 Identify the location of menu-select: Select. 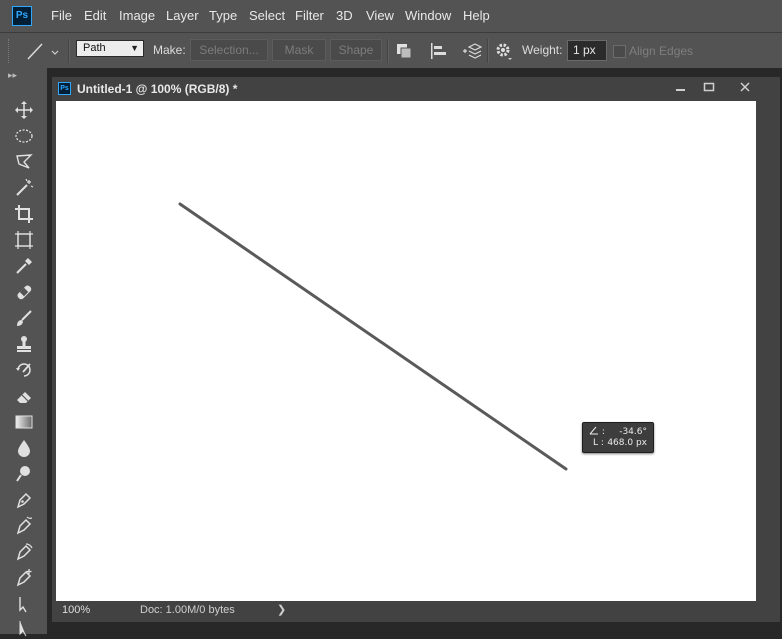
(267, 15).